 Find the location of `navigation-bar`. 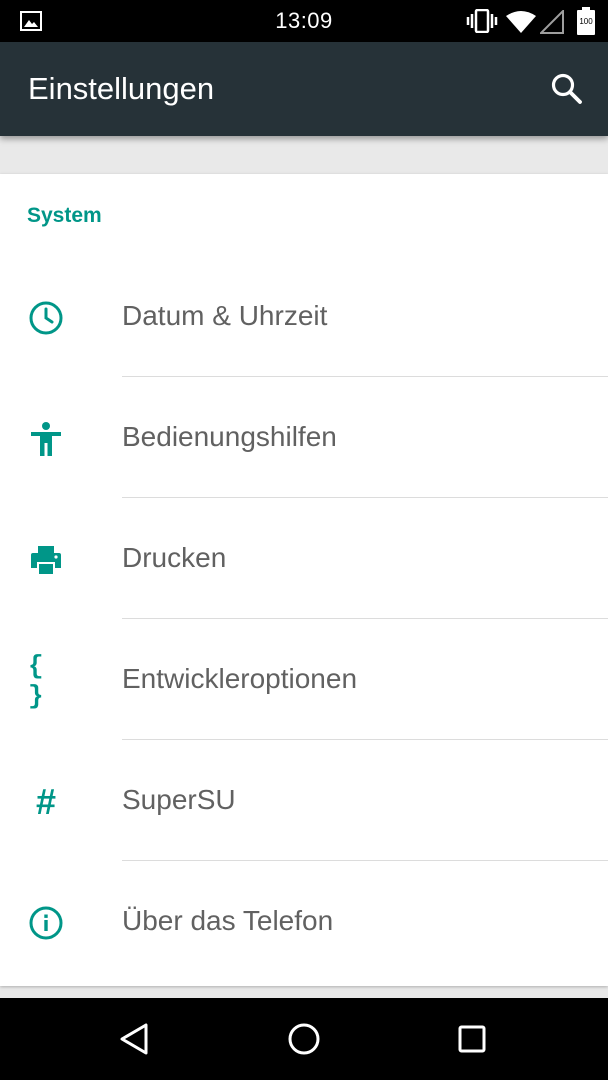

navigation-bar is located at coordinates (304, 1039).